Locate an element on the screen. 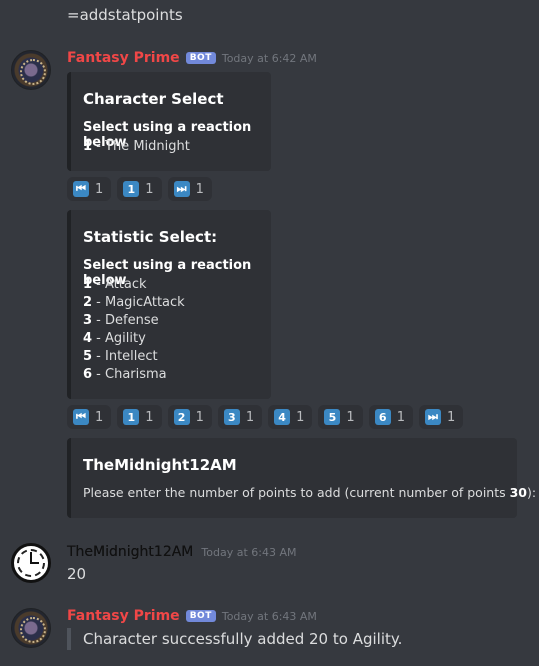 This screenshot has width=539, height=666. keycap-3-icon: 3 is located at coordinates (231, 417).